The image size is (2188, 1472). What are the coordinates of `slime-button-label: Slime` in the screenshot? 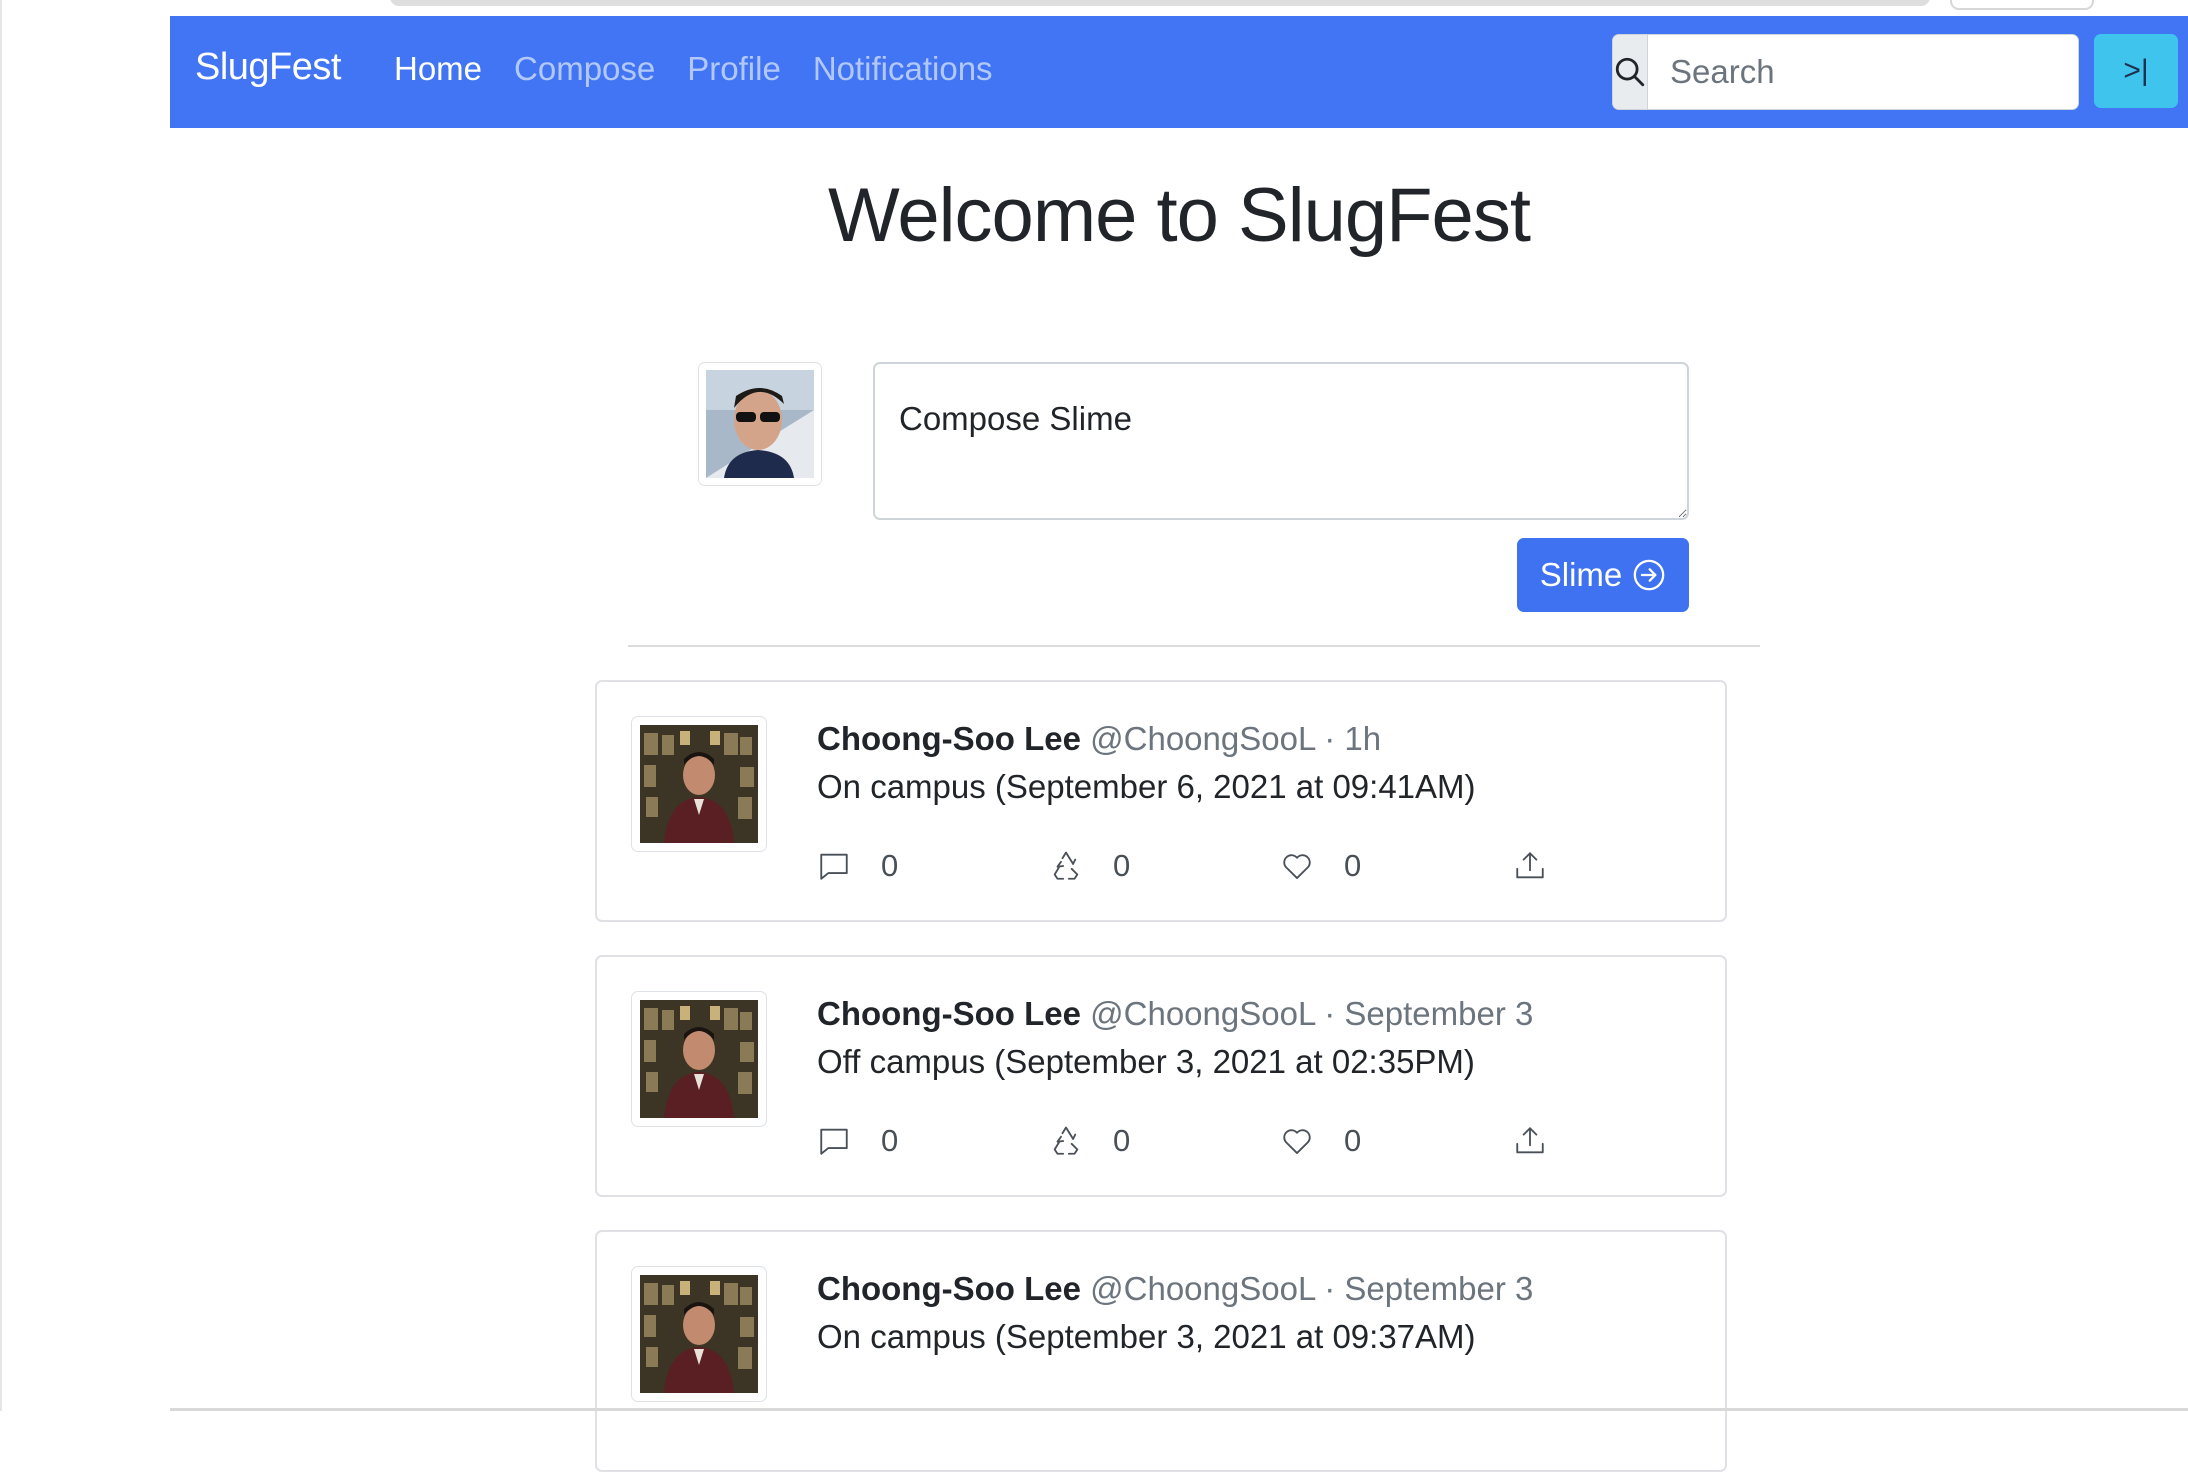 It's located at (1581, 574).